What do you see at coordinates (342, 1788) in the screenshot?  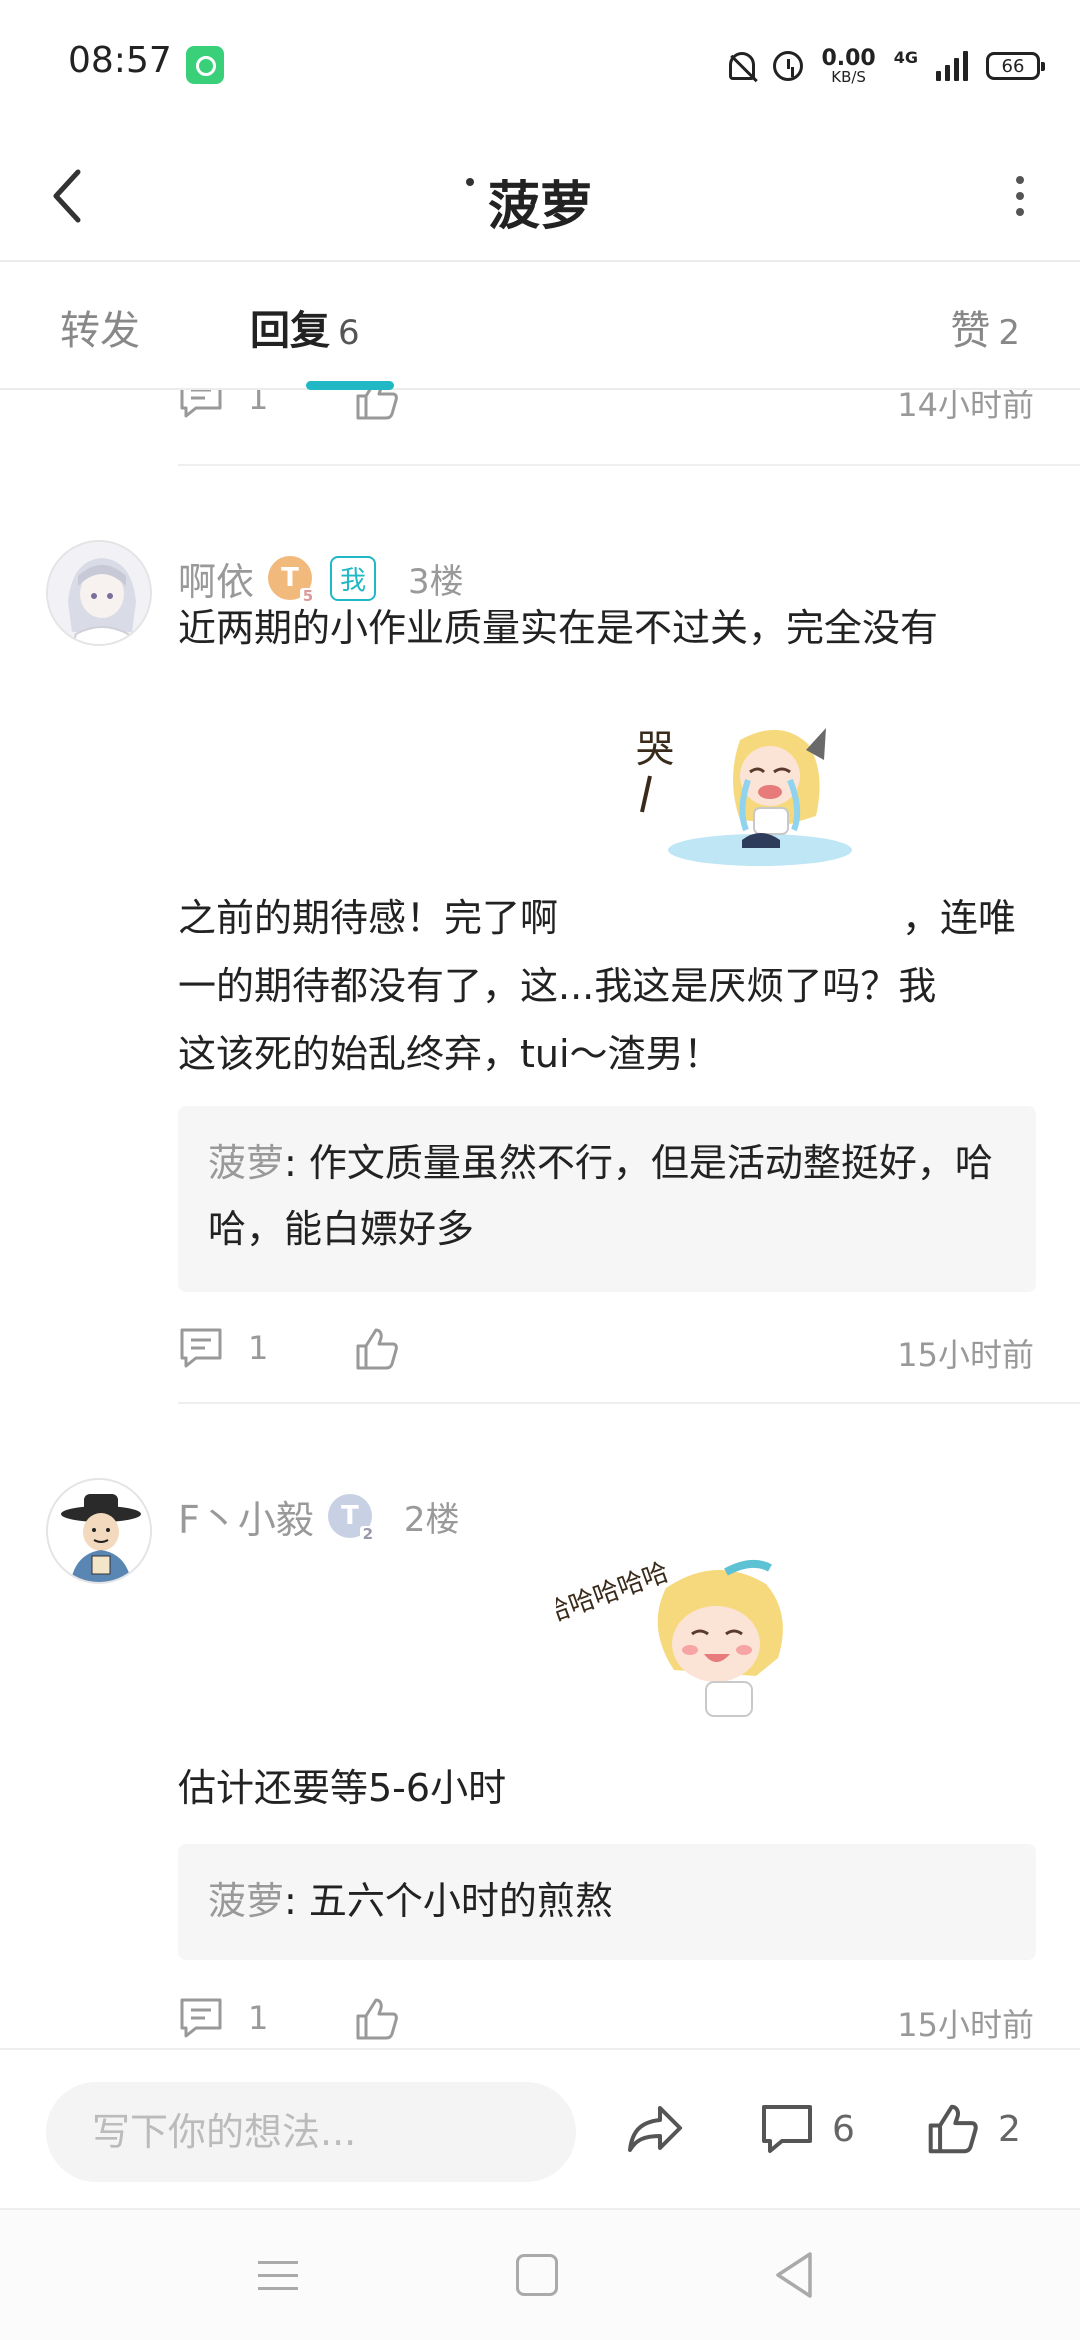 I see `comment-text-line: 估计还要等5-6小时` at bounding box center [342, 1788].